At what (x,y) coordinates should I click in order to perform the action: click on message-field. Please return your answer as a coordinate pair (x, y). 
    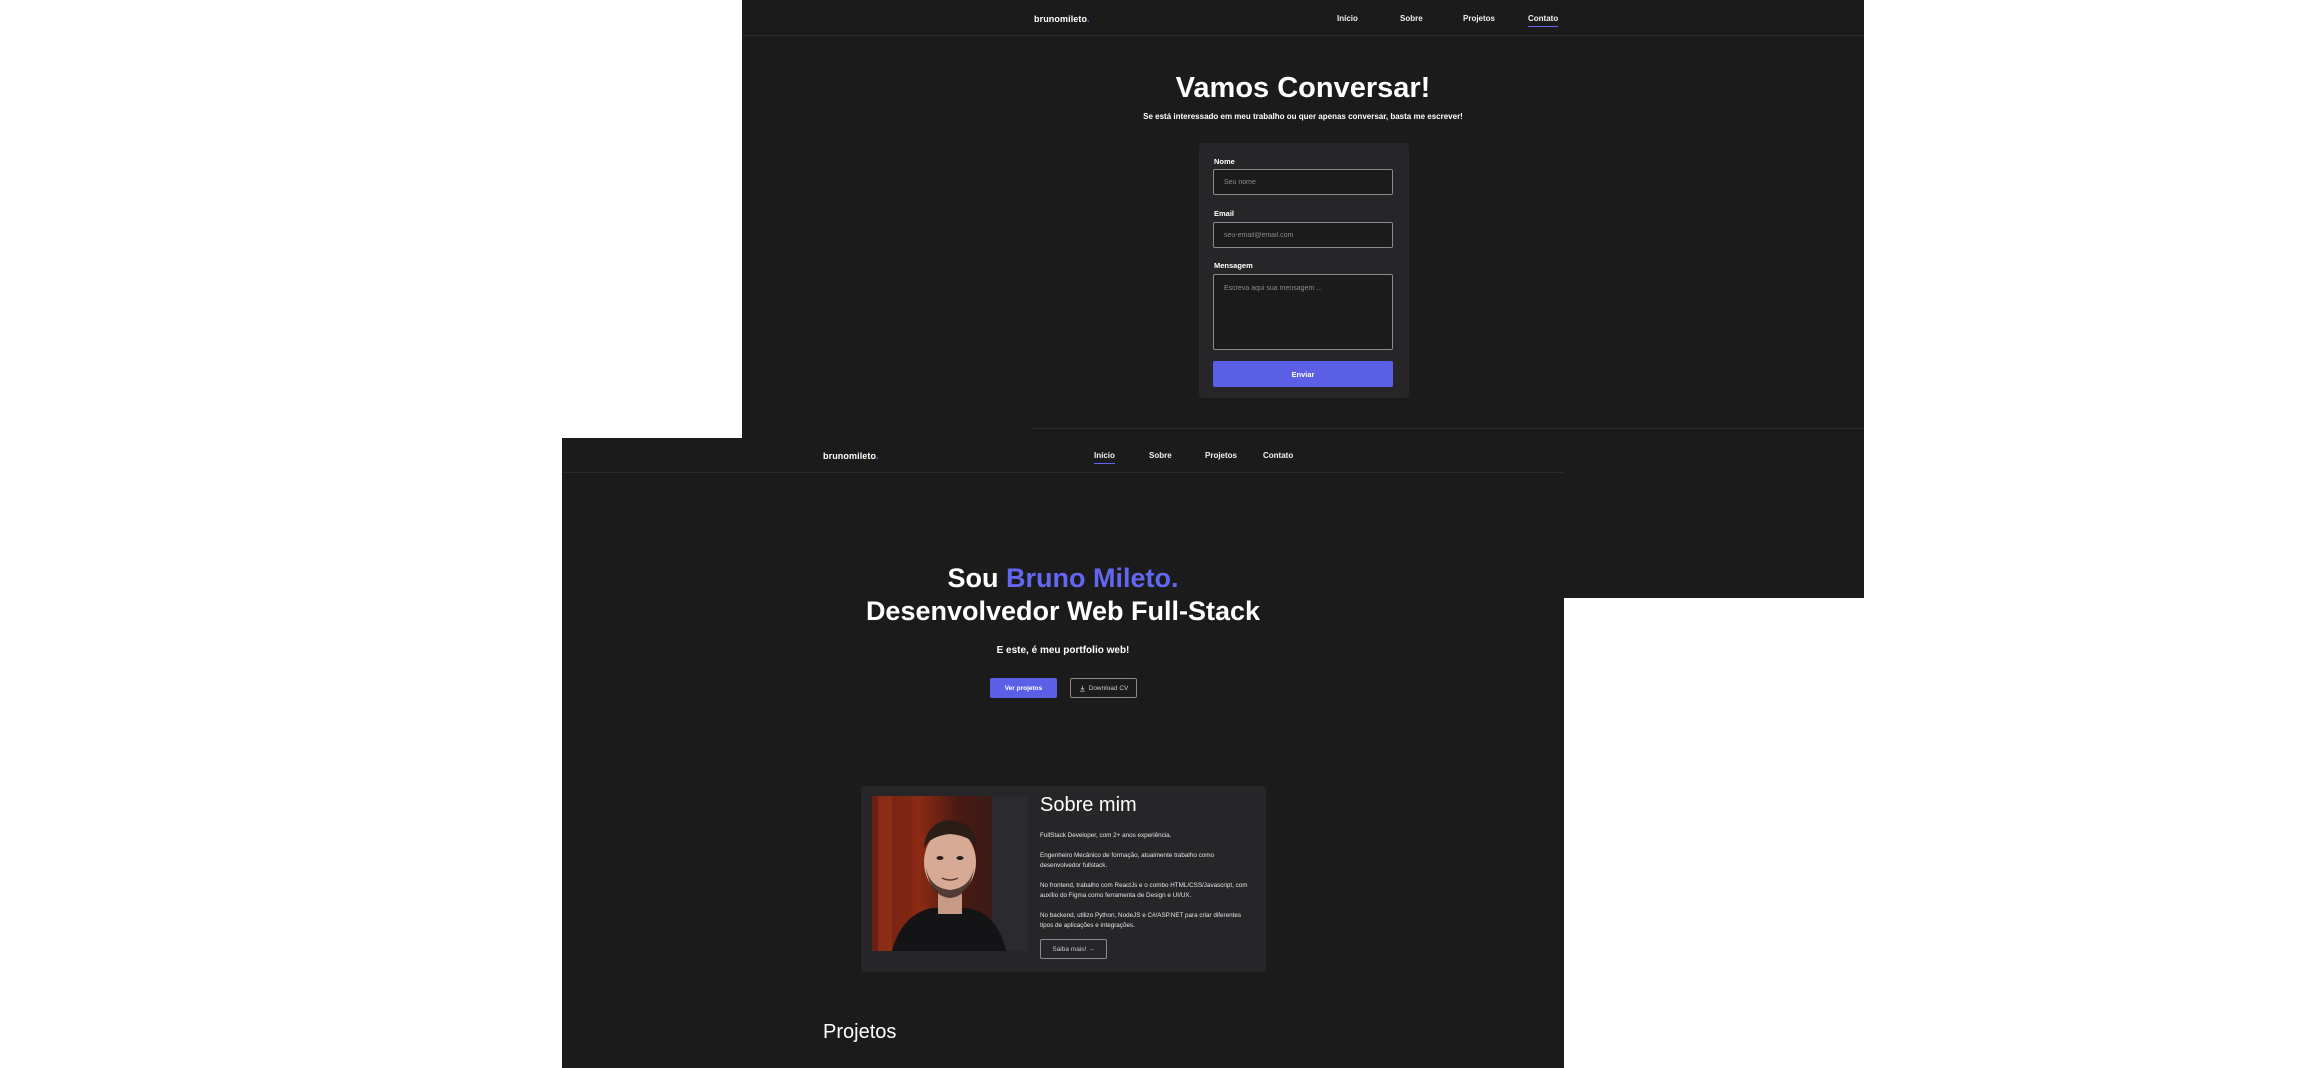
    Looking at the image, I should click on (1303, 312).